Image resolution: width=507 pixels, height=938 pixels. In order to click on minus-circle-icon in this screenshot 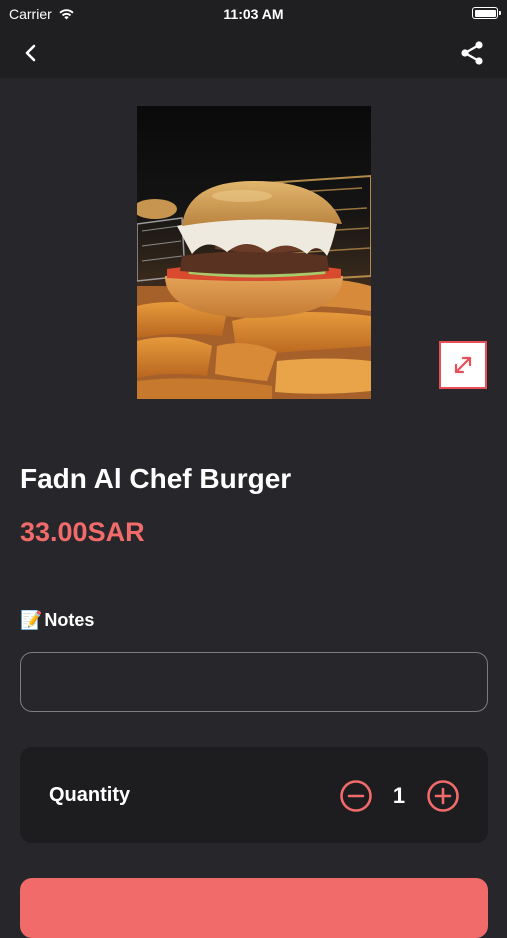, I will do `click(356, 796)`.